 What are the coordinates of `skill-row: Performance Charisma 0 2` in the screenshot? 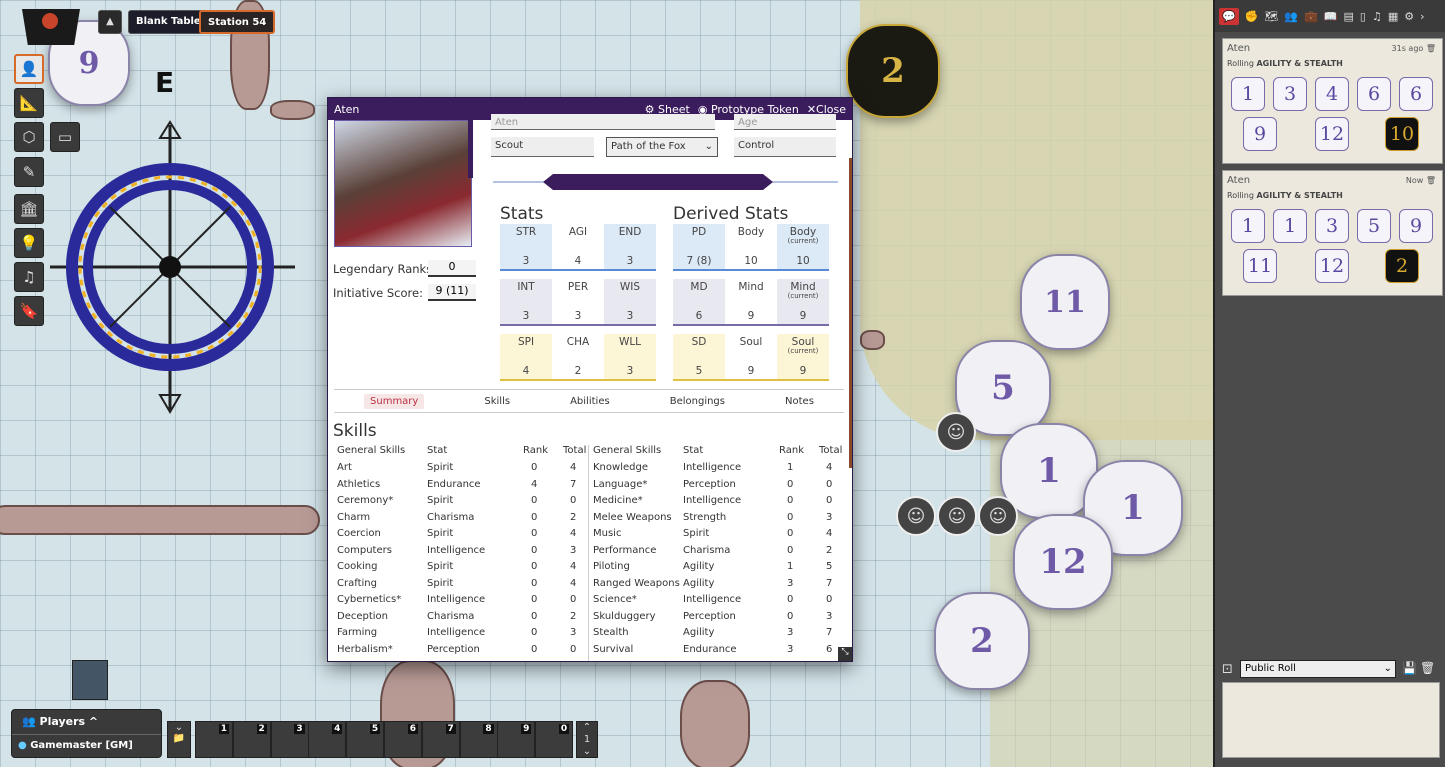 It's located at (722, 553).